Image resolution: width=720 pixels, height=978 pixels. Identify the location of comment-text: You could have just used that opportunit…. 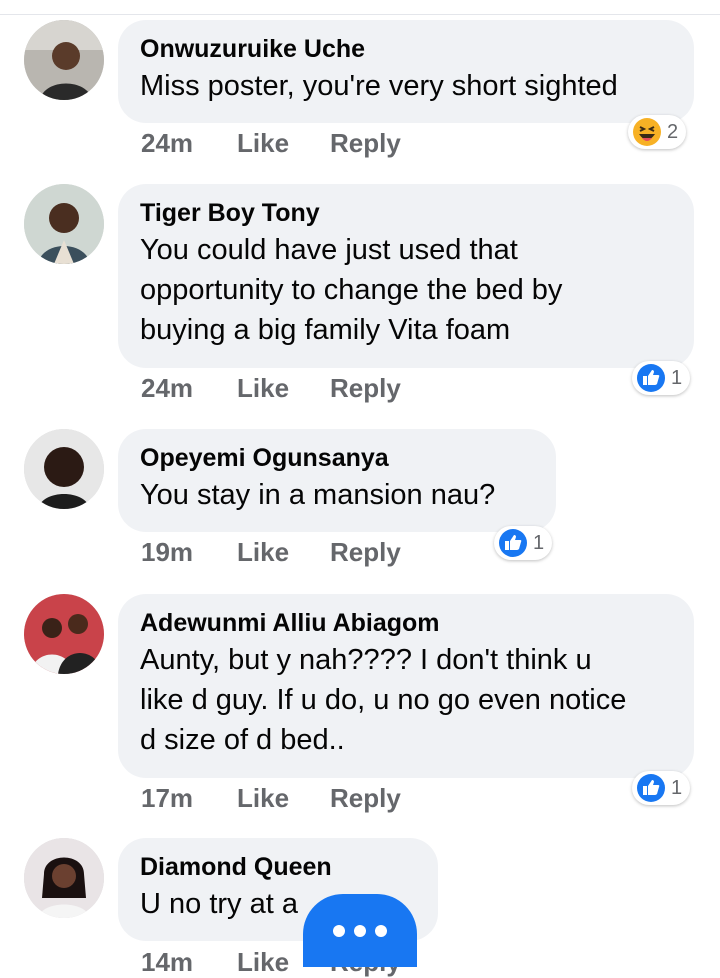
(351, 290).